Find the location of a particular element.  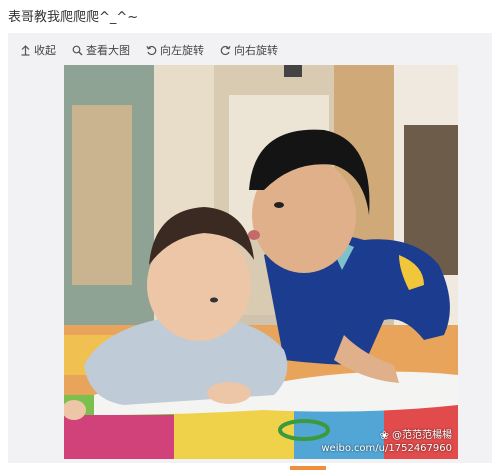

watermark: ❀ @范范范楊楊 weibo.com/u/1752467960 is located at coordinates (386, 442).